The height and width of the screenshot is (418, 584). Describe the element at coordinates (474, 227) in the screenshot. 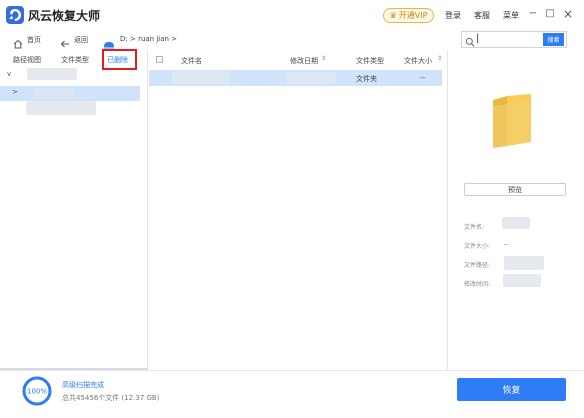

I see `label-file-name: 文件名:` at that location.